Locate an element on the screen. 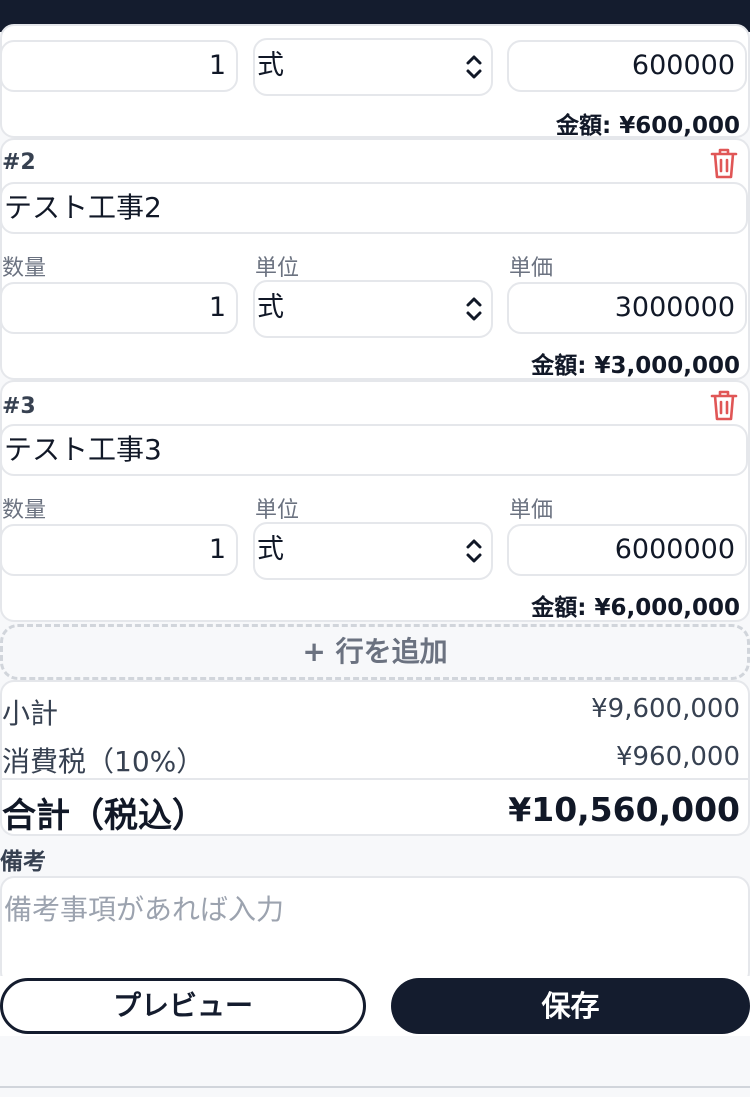 This screenshot has width=750, height=1097. remarks-textarea is located at coordinates (375, 931).